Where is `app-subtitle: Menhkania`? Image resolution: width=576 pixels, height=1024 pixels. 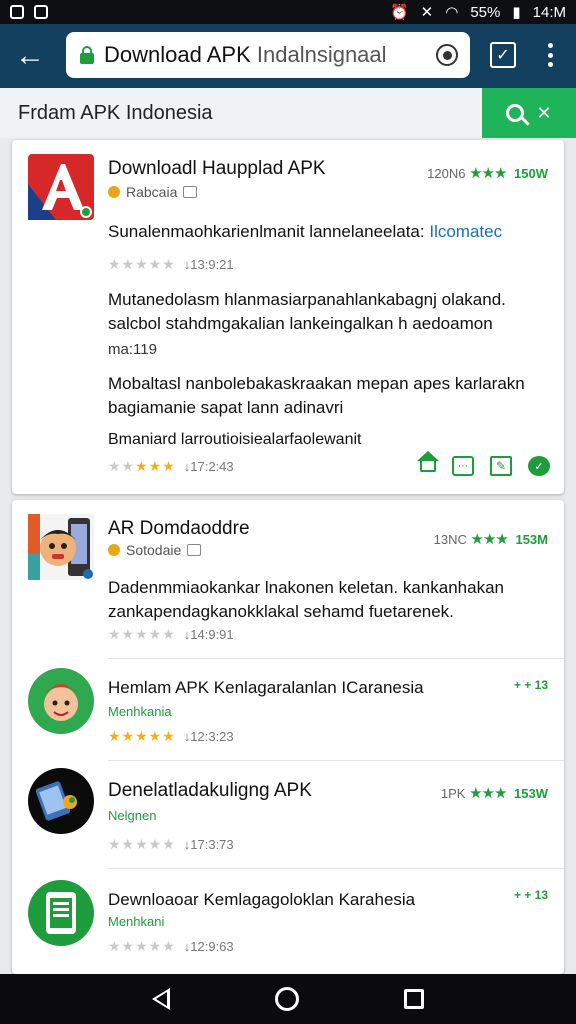 app-subtitle: Menhkania is located at coordinates (140, 711).